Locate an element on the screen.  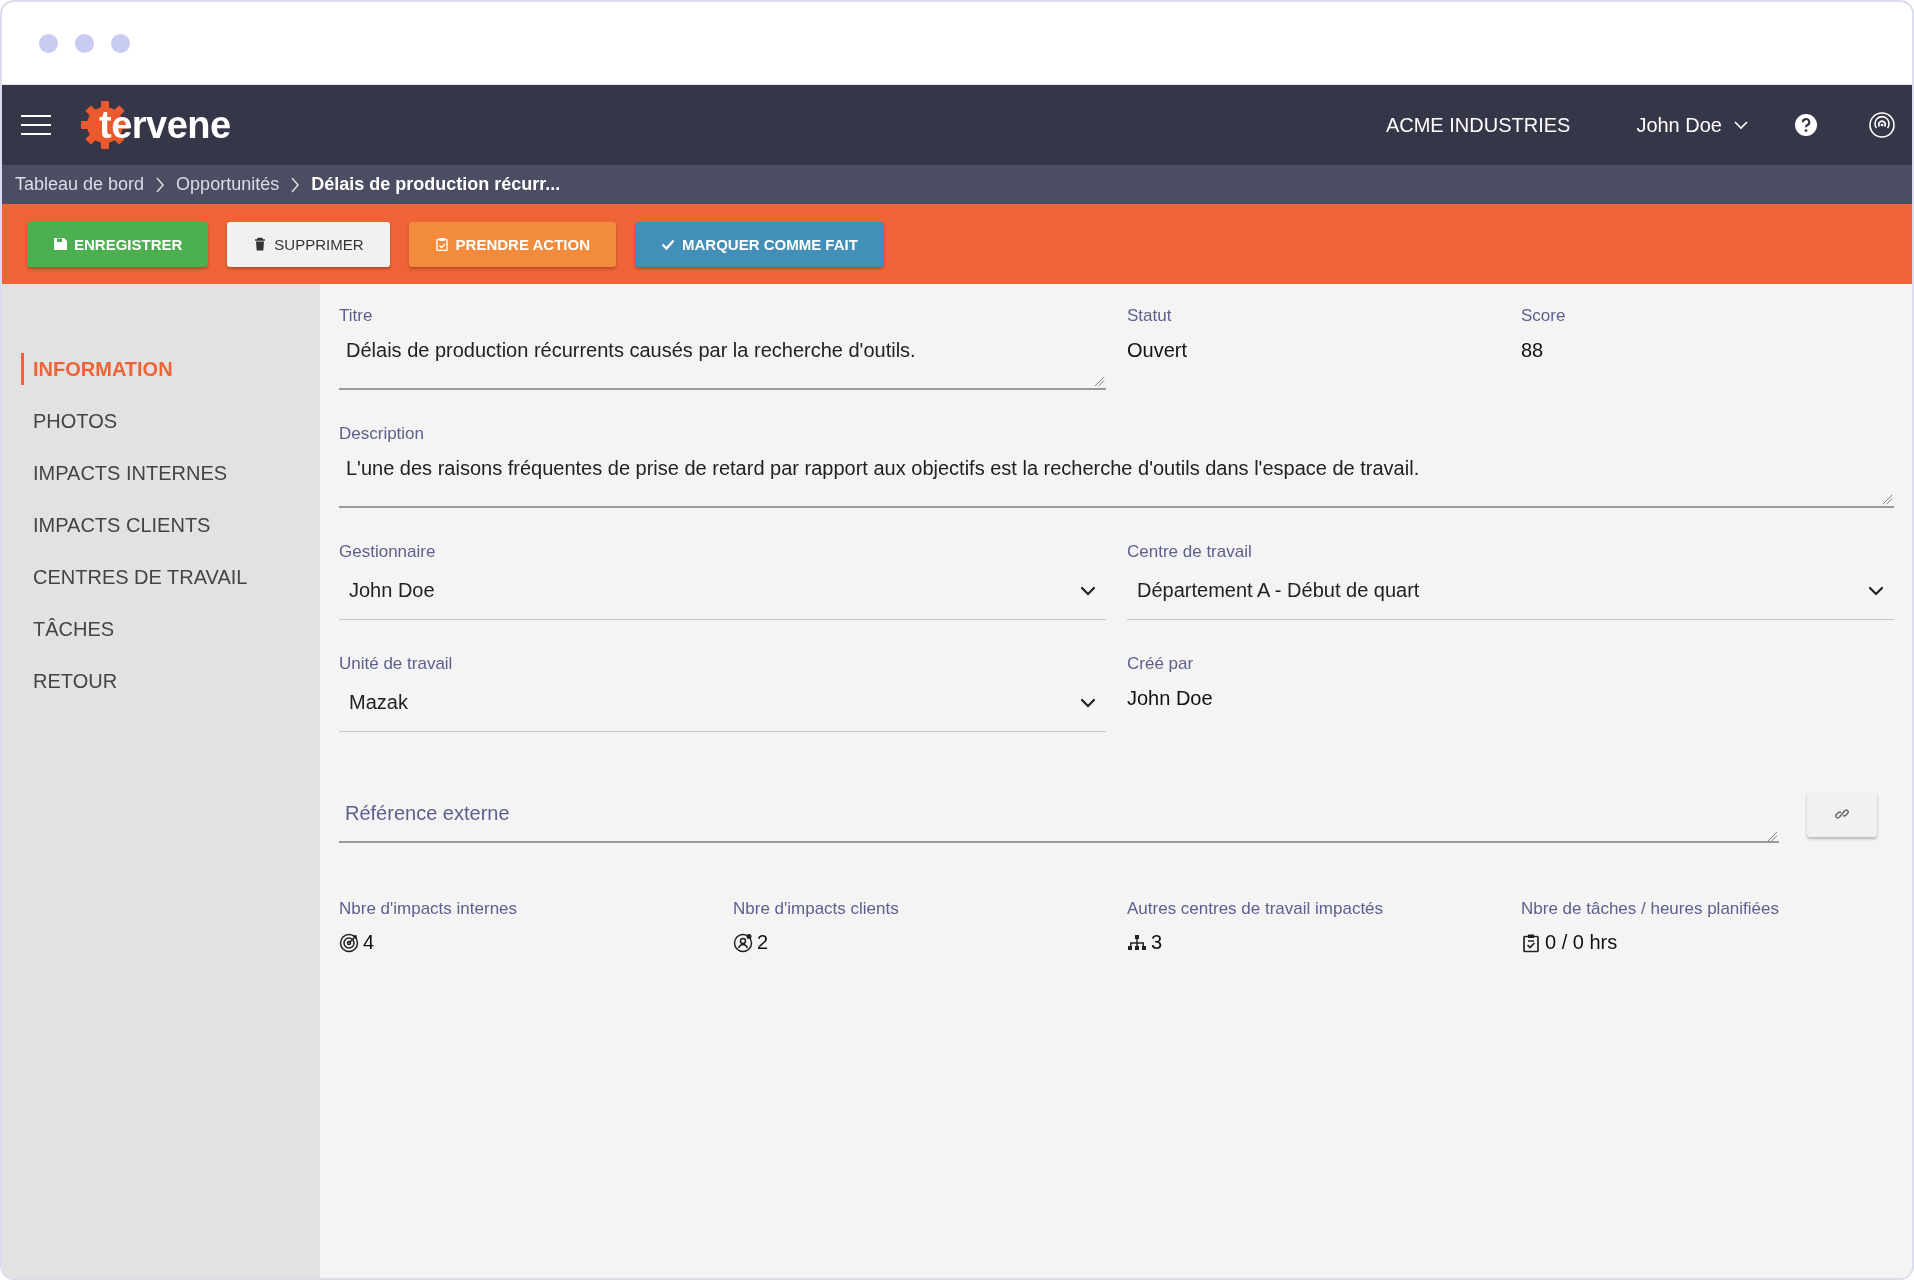
signal-icon is located at coordinates (1882, 125).